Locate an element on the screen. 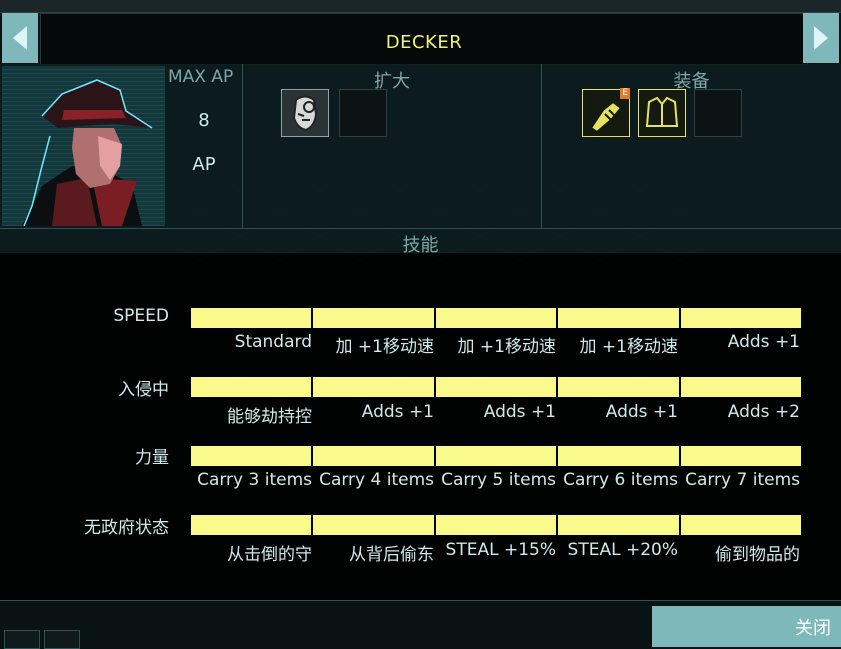 The image size is (841, 649). chevron-left-icon is located at coordinates (20, 38).